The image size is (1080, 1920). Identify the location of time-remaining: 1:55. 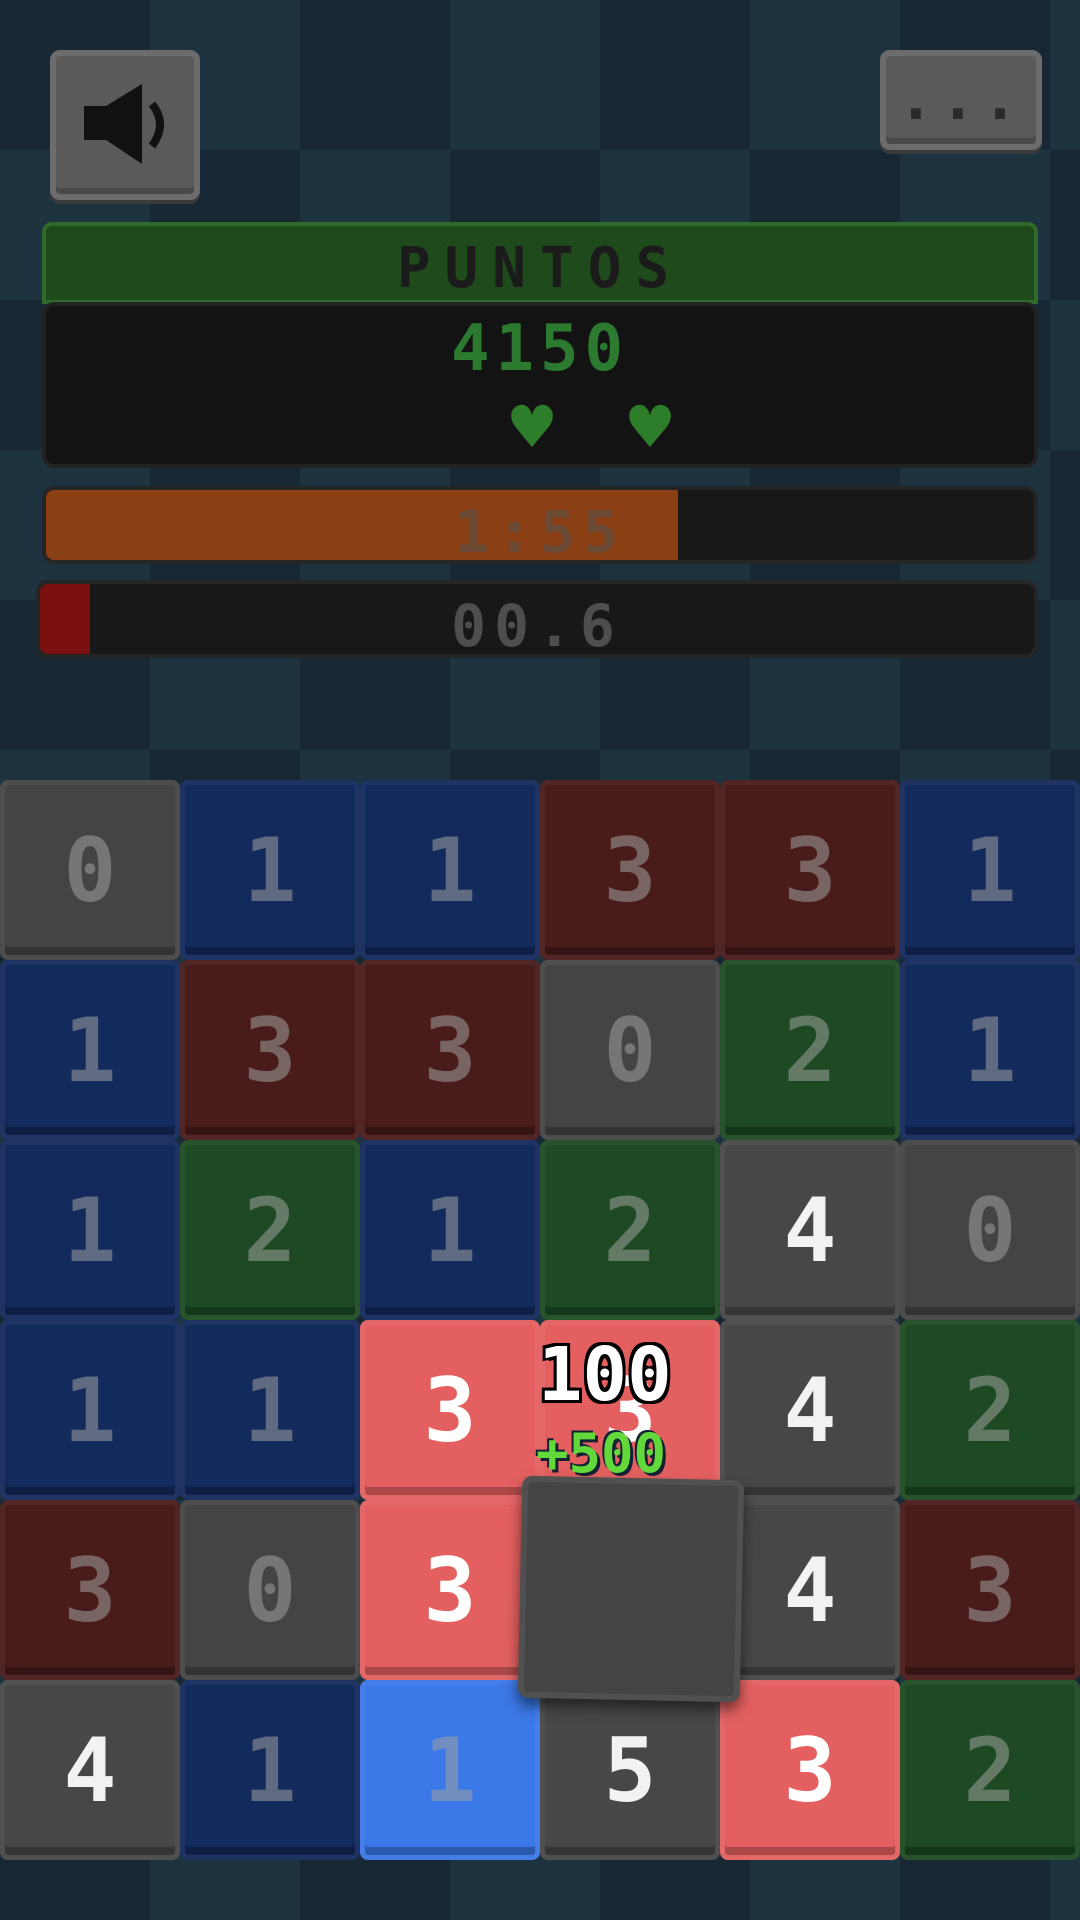
(540, 531).